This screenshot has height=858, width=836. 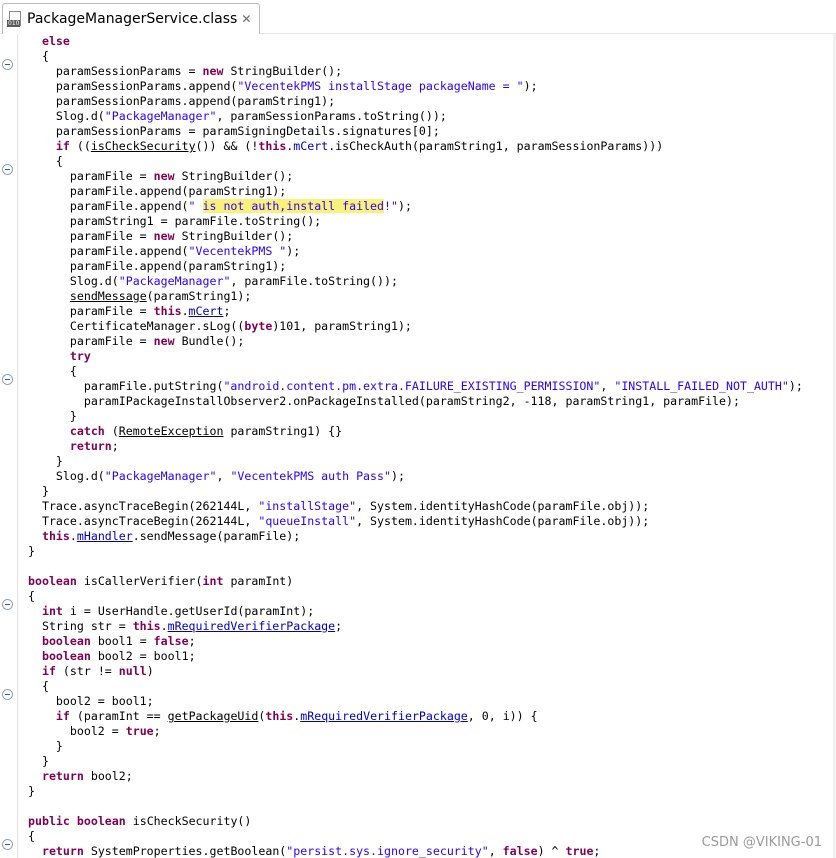 What do you see at coordinates (164, 626) in the screenshot?
I see `code-token: .` at bounding box center [164, 626].